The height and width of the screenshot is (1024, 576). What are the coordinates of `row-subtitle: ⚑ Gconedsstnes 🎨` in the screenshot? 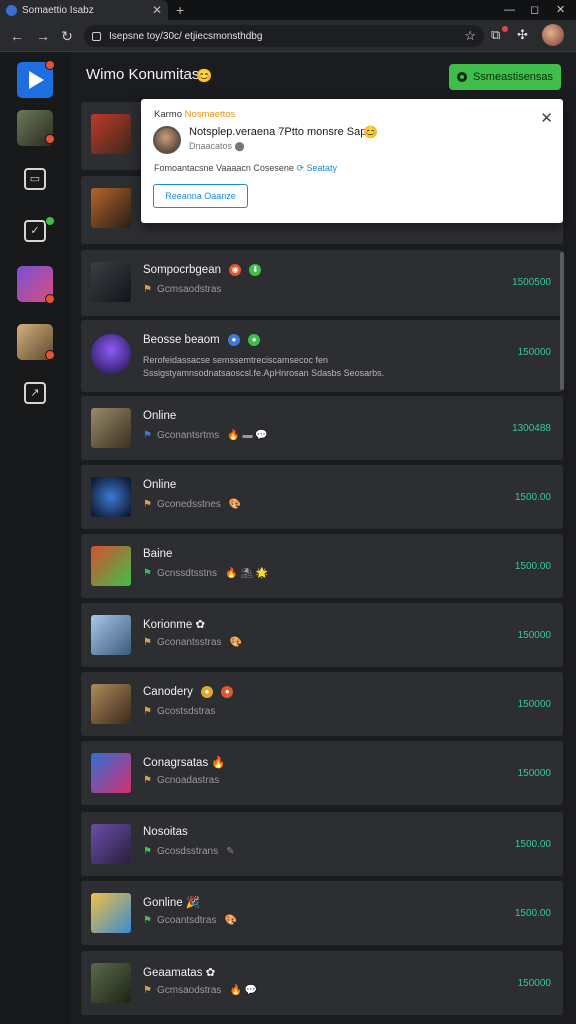 It's located at (192, 504).